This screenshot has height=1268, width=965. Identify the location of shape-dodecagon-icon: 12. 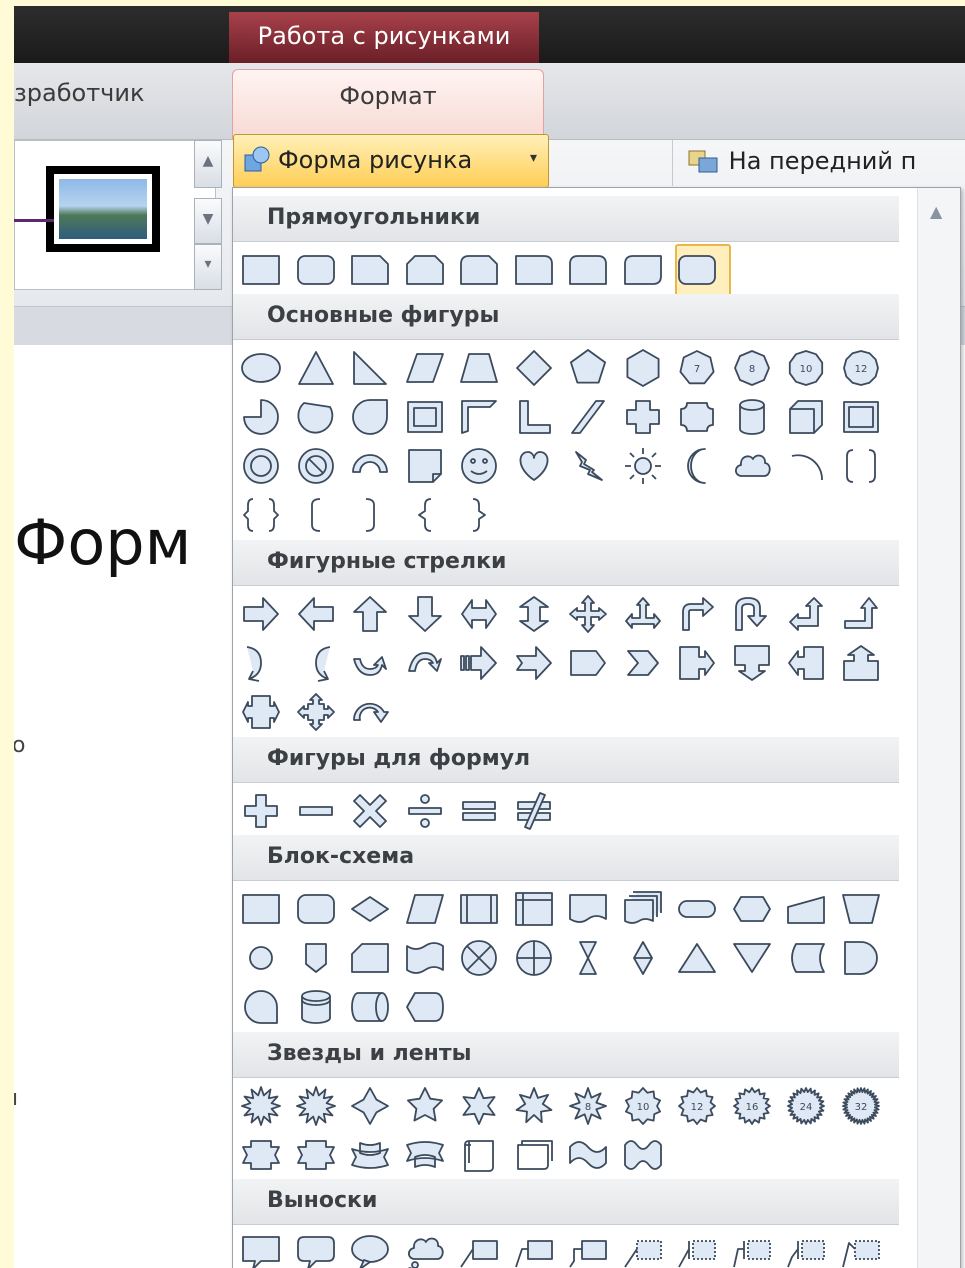
(861, 368).